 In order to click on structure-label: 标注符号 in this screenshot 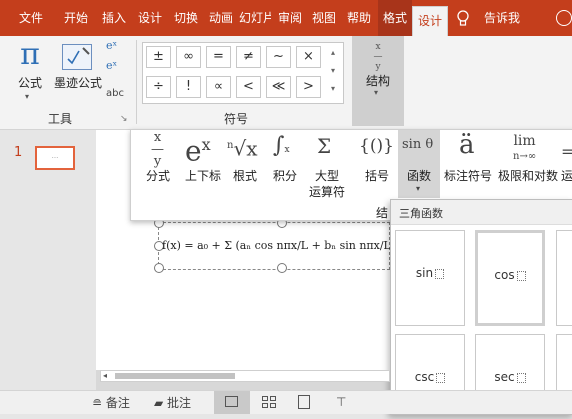, I will do `click(467, 176)`.